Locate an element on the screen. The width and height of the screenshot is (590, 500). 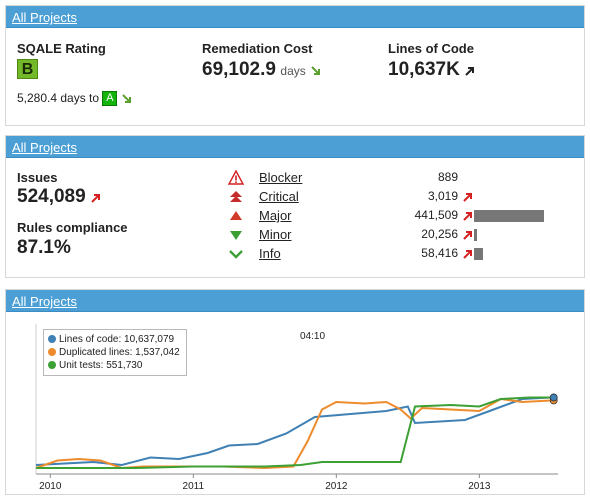
severity-info-link: Info is located at coordinates (270, 253).